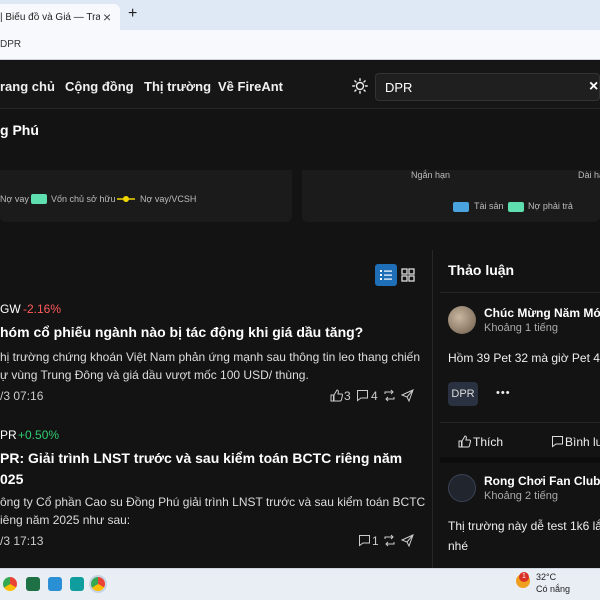 Image resolution: width=600 pixels, height=600 pixels. Describe the element at coordinates (22, 541) in the screenshot. I see `news-time: /3 17:13` at that location.